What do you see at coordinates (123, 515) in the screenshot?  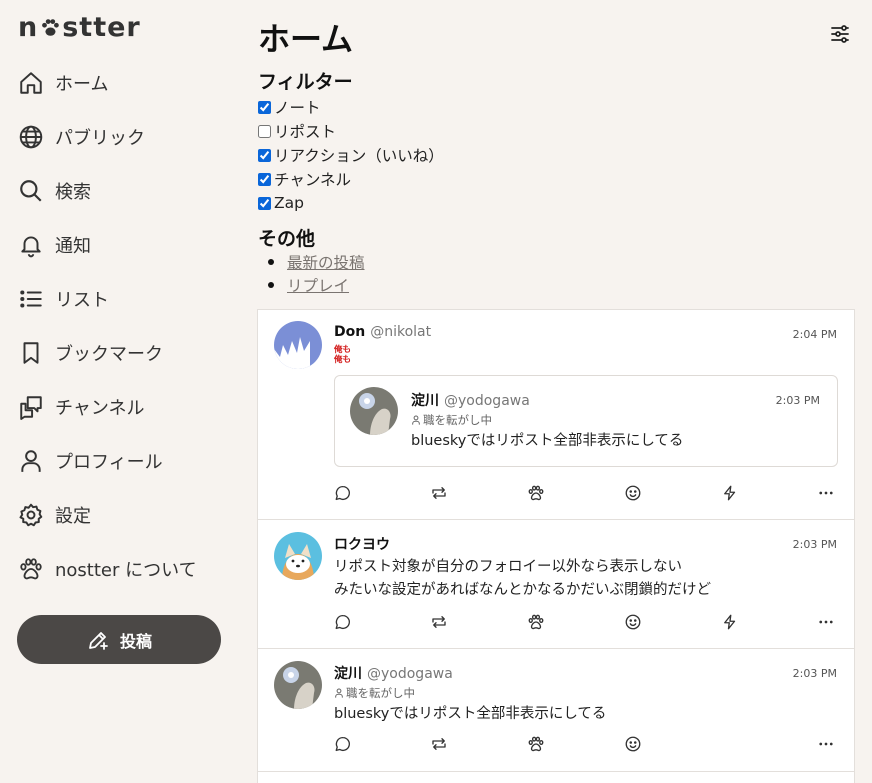 I see `sidebar-item-settings: 設定` at bounding box center [123, 515].